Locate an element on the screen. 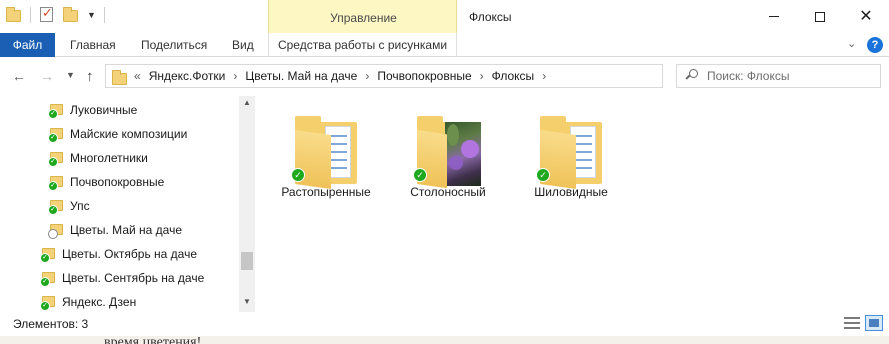  quick-access-toolbar: ▼ is located at coordinates (59, 14).